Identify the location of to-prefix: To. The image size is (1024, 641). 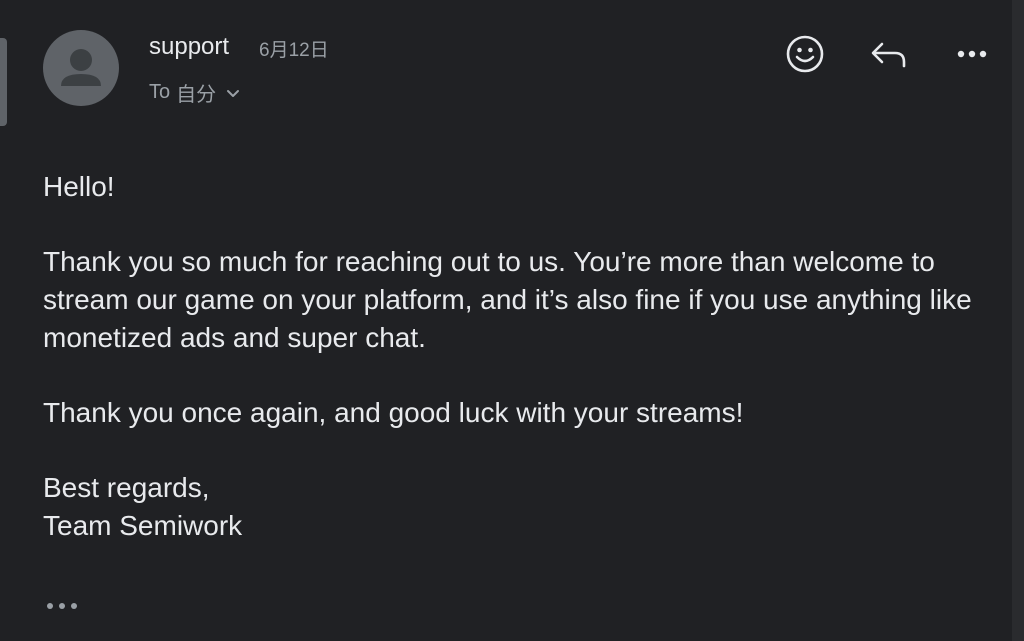
(160, 92).